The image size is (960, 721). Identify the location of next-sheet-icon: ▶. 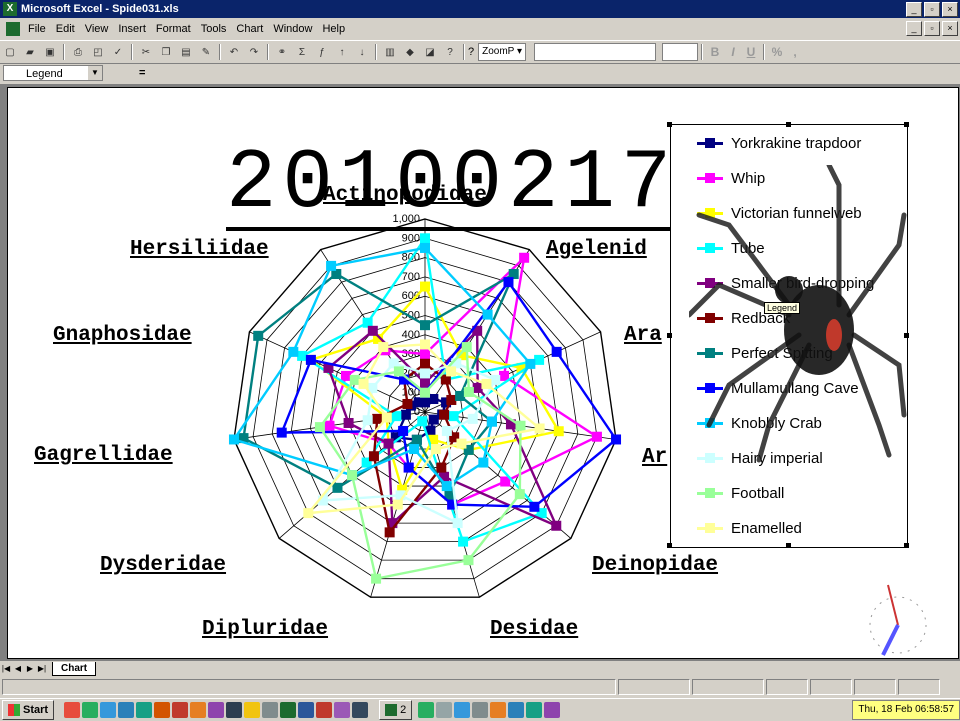
(30, 669).